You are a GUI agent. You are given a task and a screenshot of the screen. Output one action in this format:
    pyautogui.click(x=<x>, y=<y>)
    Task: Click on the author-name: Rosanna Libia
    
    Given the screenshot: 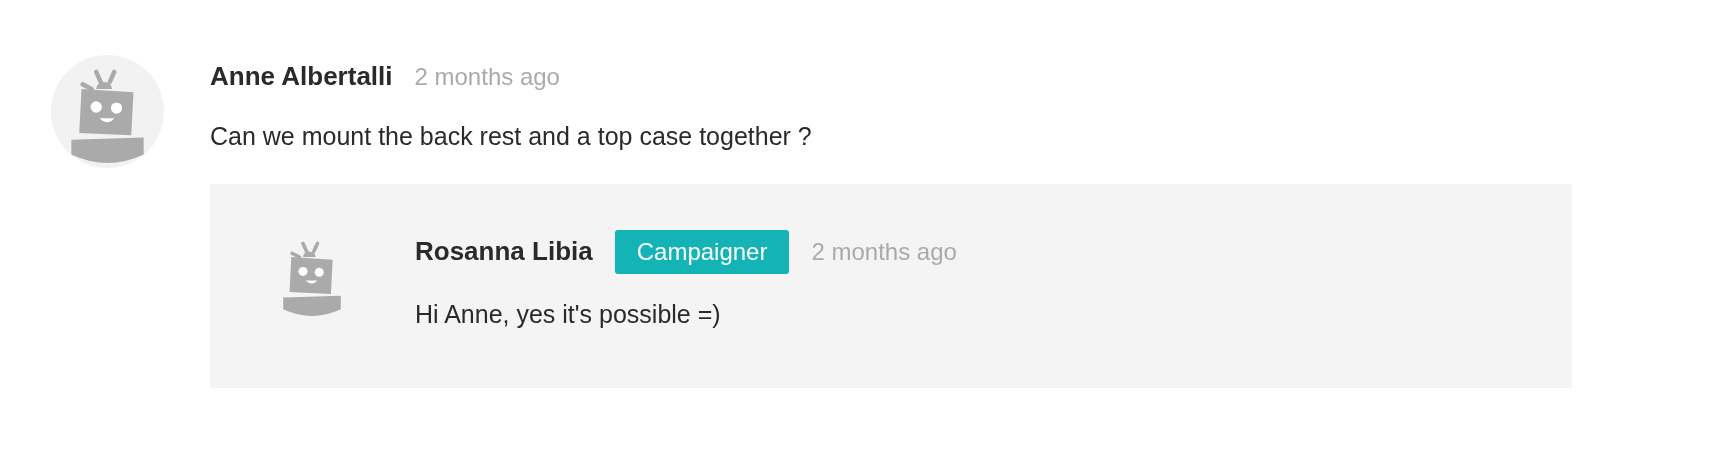 What is the action you would take?
    pyautogui.click(x=504, y=251)
    